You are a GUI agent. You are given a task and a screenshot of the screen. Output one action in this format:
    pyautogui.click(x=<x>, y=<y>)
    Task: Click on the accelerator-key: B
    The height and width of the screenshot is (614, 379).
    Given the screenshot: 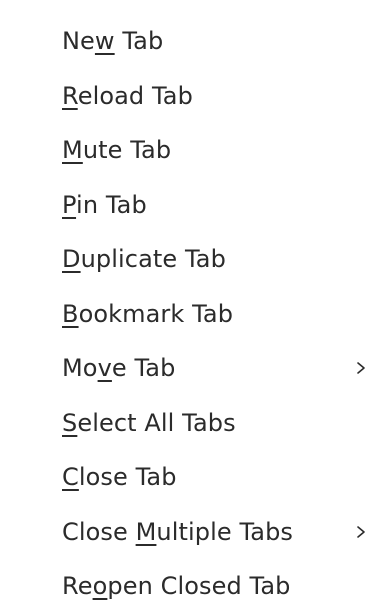 What is the action you would take?
    pyautogui.click(x=70, y=313)
    